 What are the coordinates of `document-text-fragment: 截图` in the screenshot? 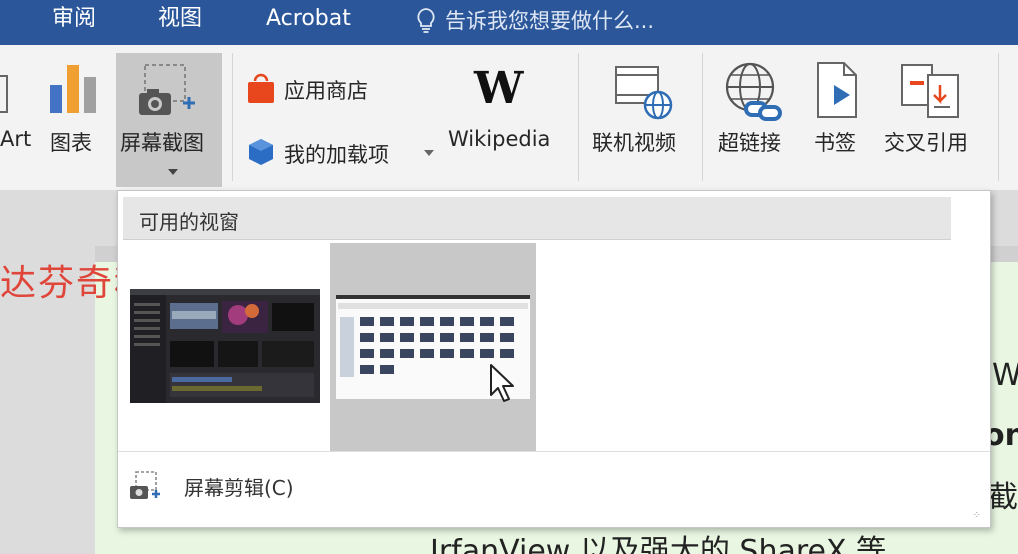 It's located at (1003, 497).